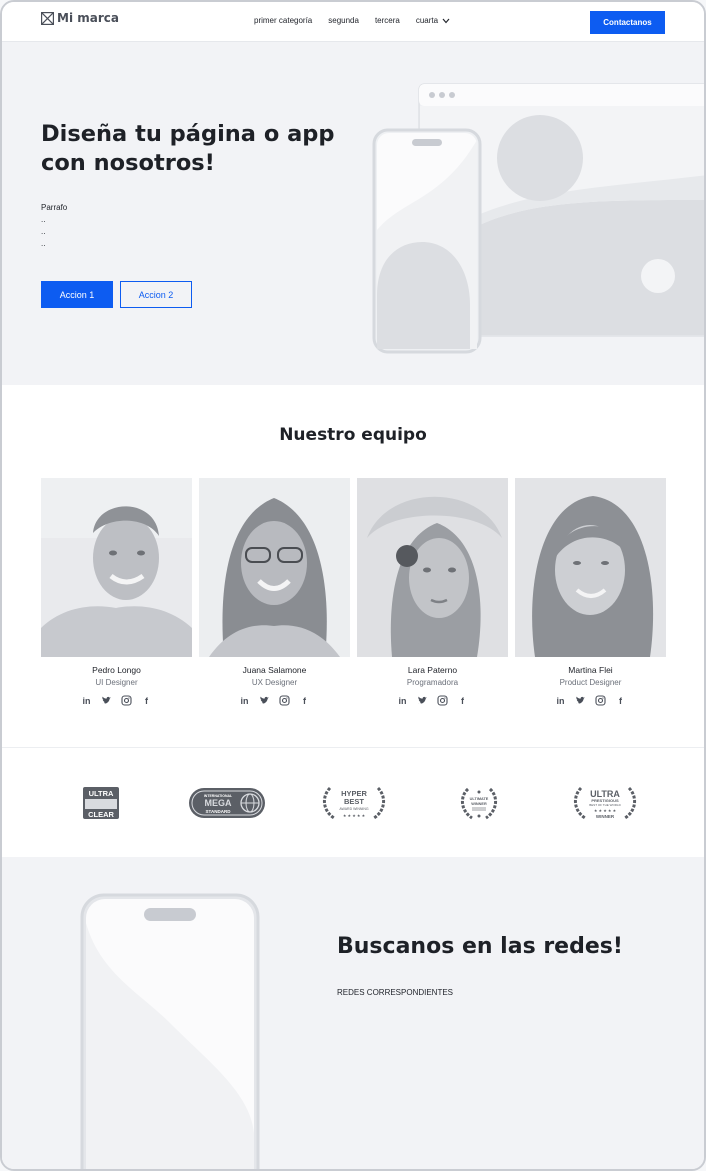 This screenshot has width=706, height=1171. Describe the element at coordinates (219, 803) in the screenshot. I see `award-line: MEGA` at that location.